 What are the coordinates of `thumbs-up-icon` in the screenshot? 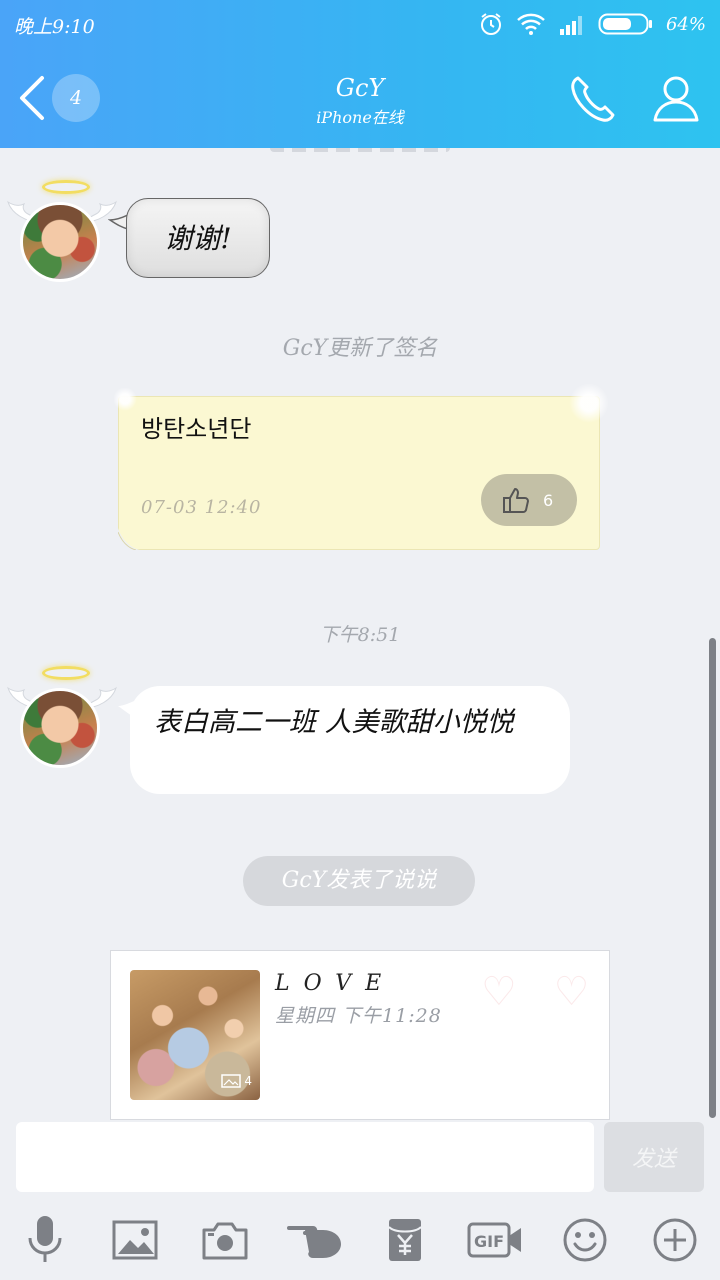 It's located at (516, 500).